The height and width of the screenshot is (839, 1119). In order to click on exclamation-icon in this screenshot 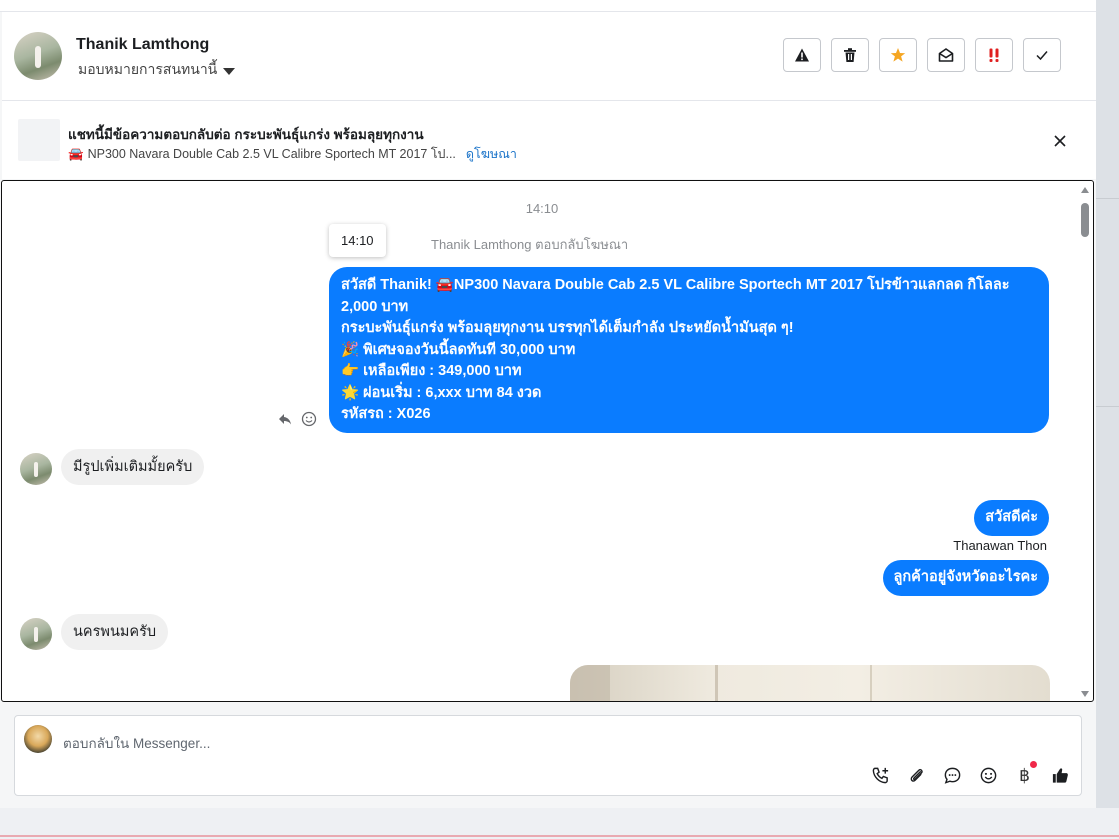, I will do `click(994, 55)`.